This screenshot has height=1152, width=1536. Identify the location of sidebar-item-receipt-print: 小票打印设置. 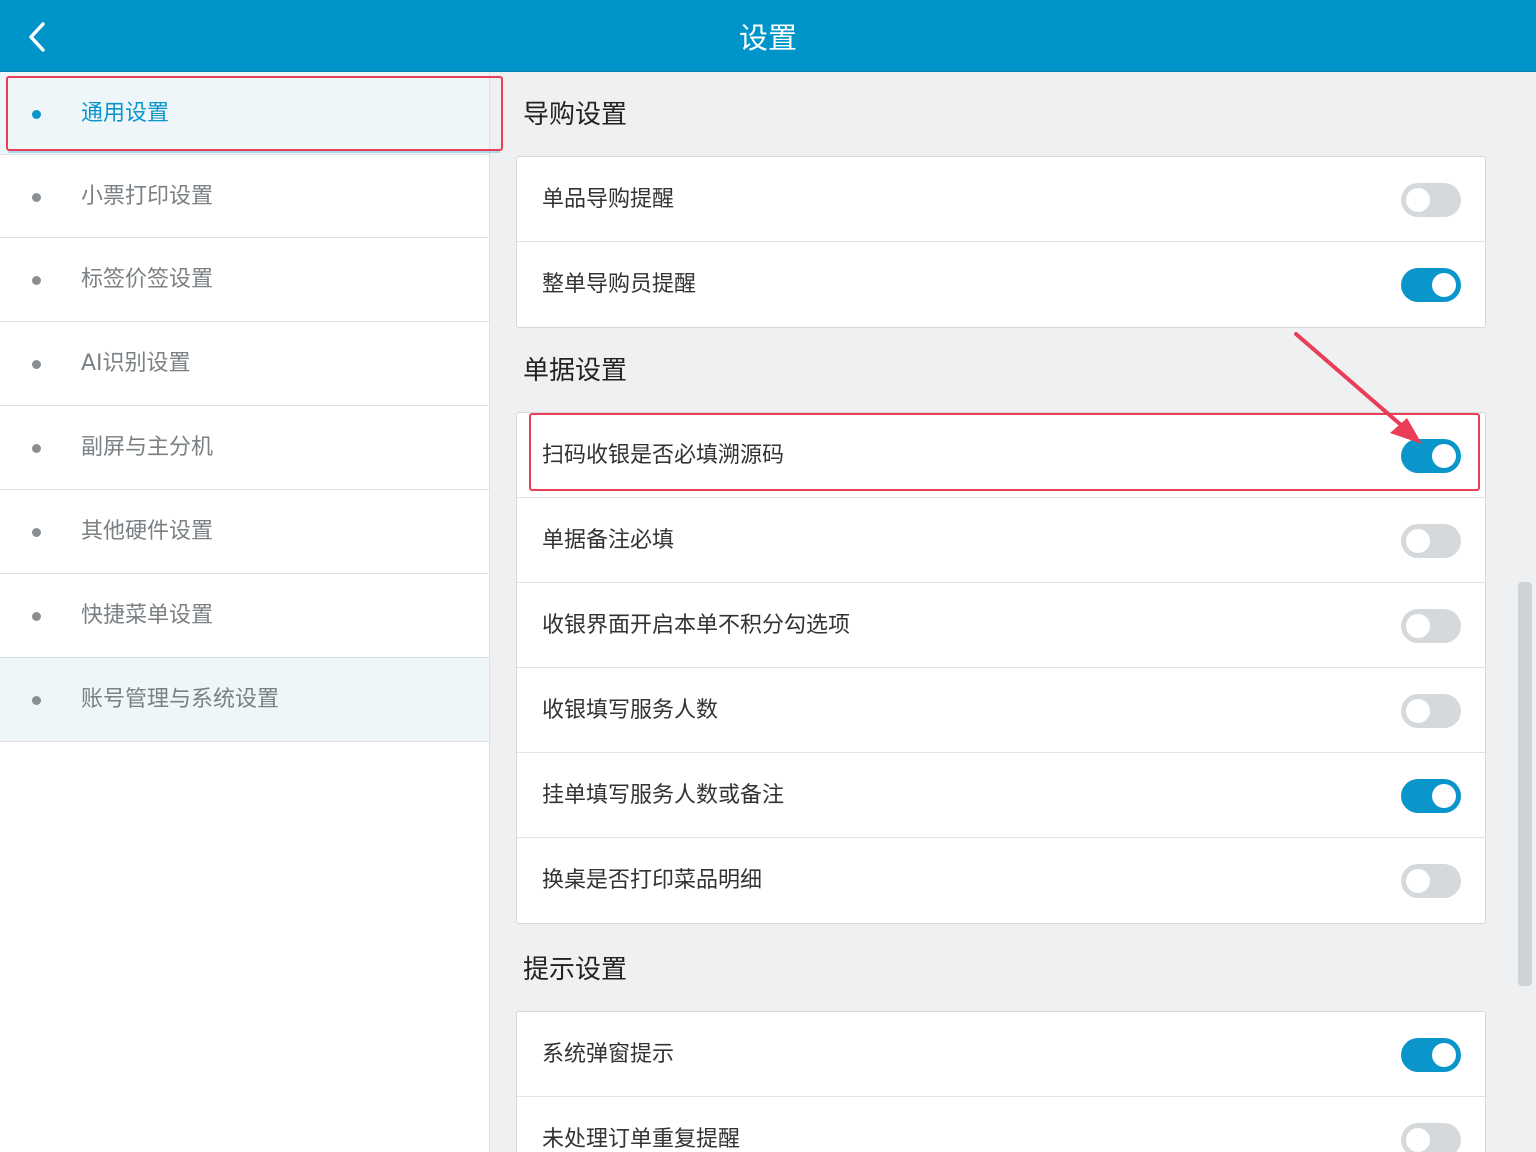
(244, 196).